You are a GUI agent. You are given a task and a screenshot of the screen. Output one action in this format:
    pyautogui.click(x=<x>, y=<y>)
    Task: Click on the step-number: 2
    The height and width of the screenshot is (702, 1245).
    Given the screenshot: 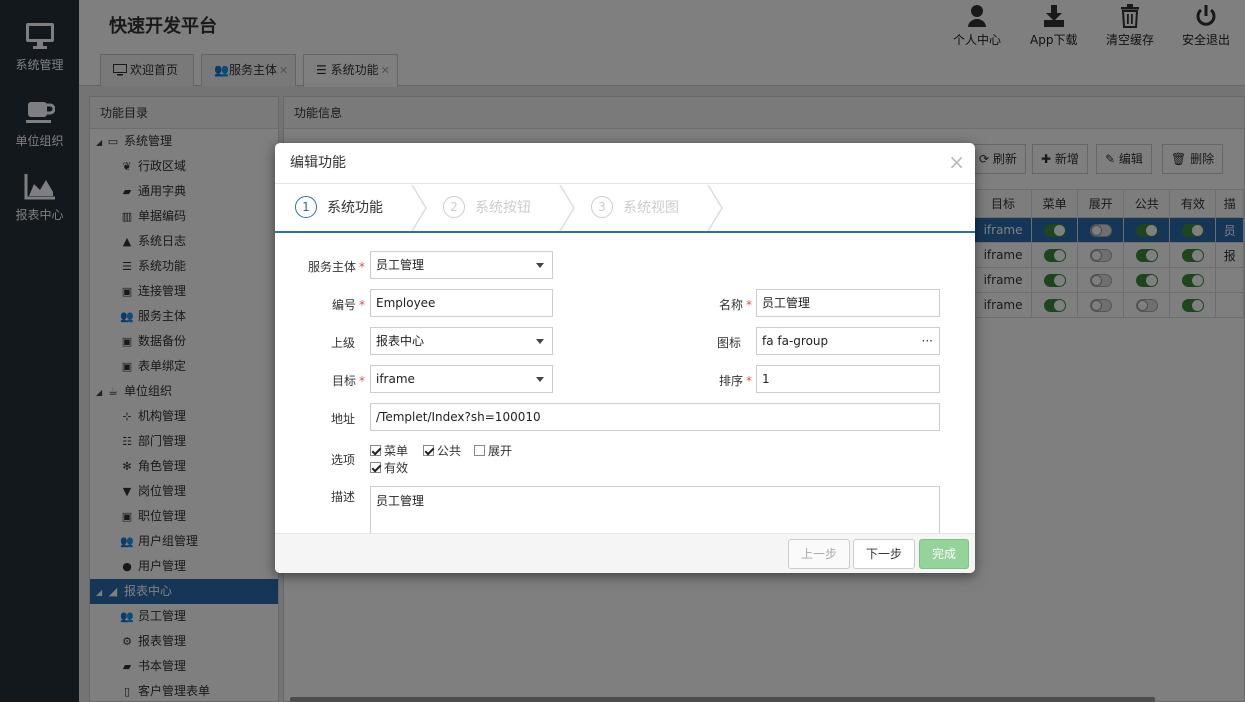 What is the action you would take?
    pyautogui.click(x=454, y=207)
    